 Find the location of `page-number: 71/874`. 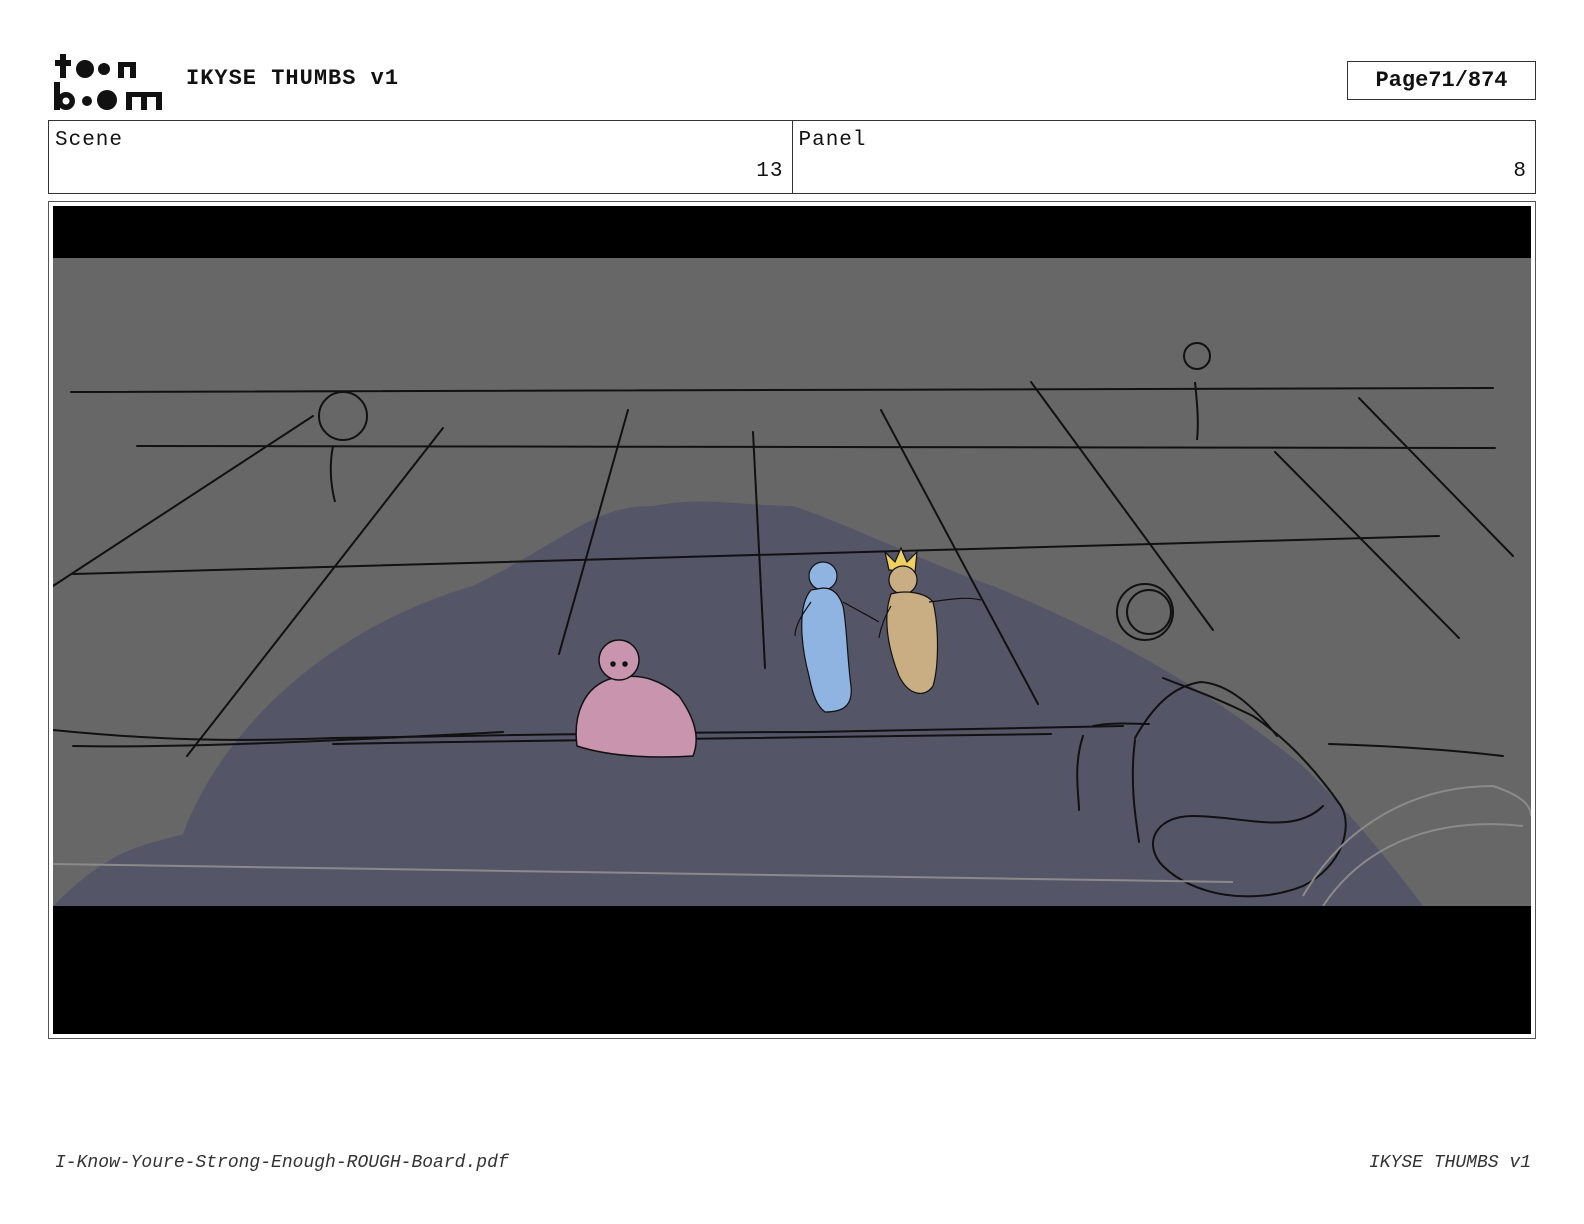

page-number: 71/874 is located at coordinates (1468, 80).